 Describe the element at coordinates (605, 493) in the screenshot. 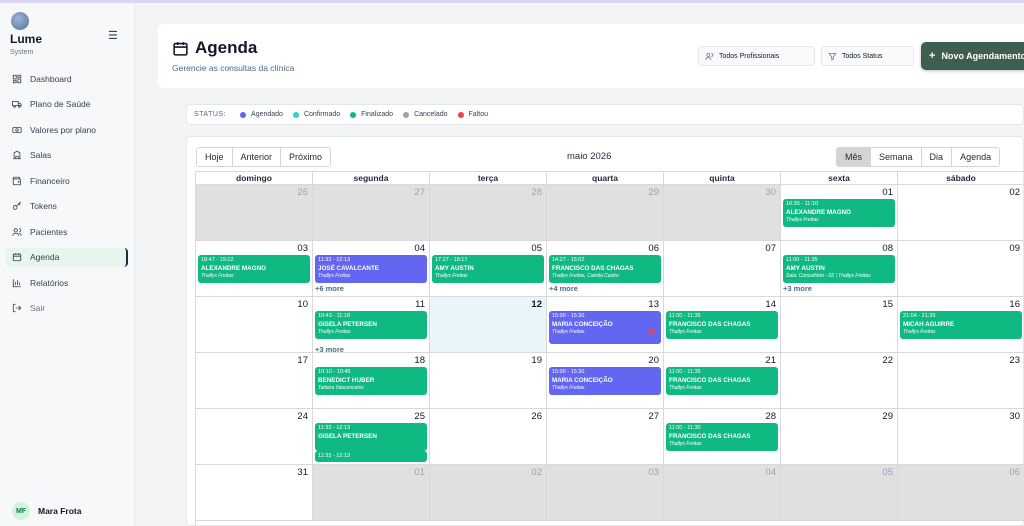

I see `day-cell: 03` at that location.